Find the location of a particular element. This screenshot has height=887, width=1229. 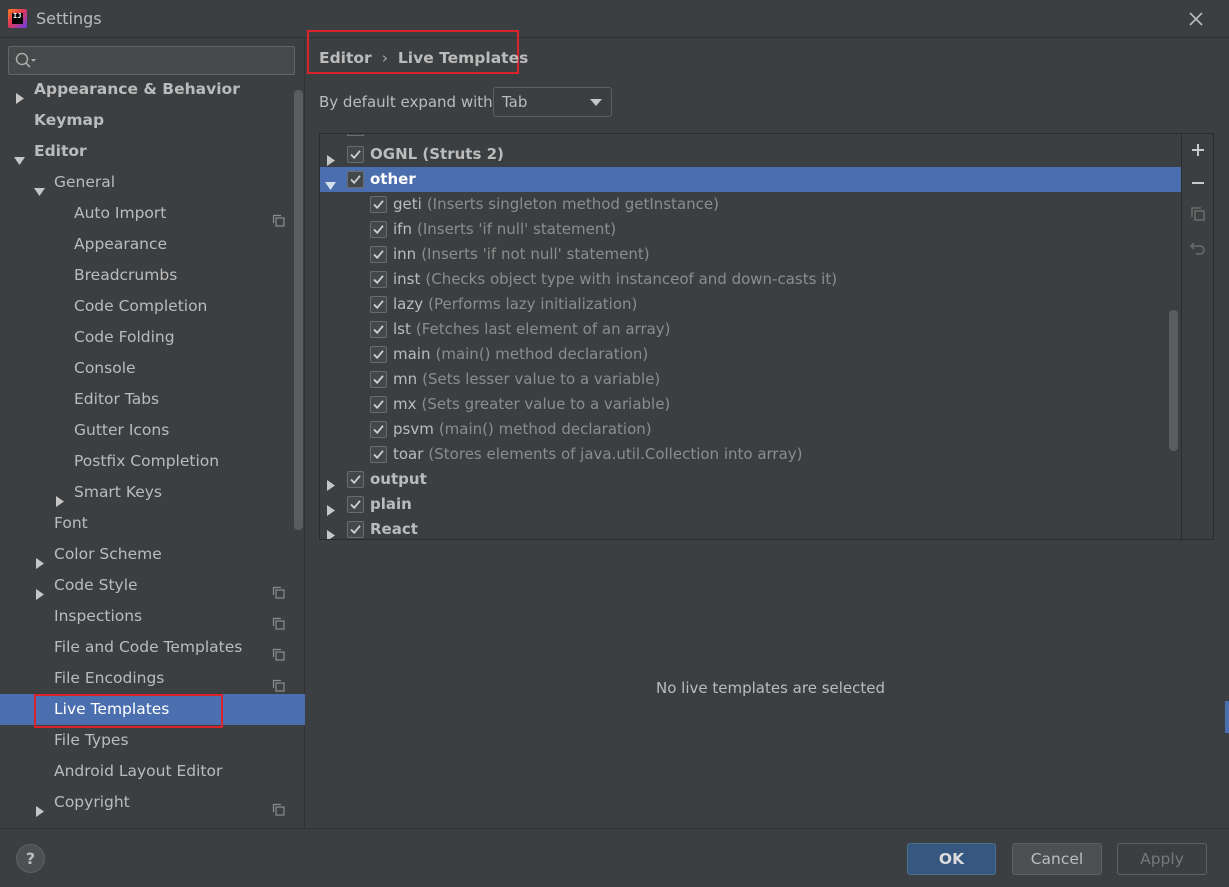

template-row: inn (Inserts 'if not null' statement) is located at coordinates (750, 254).